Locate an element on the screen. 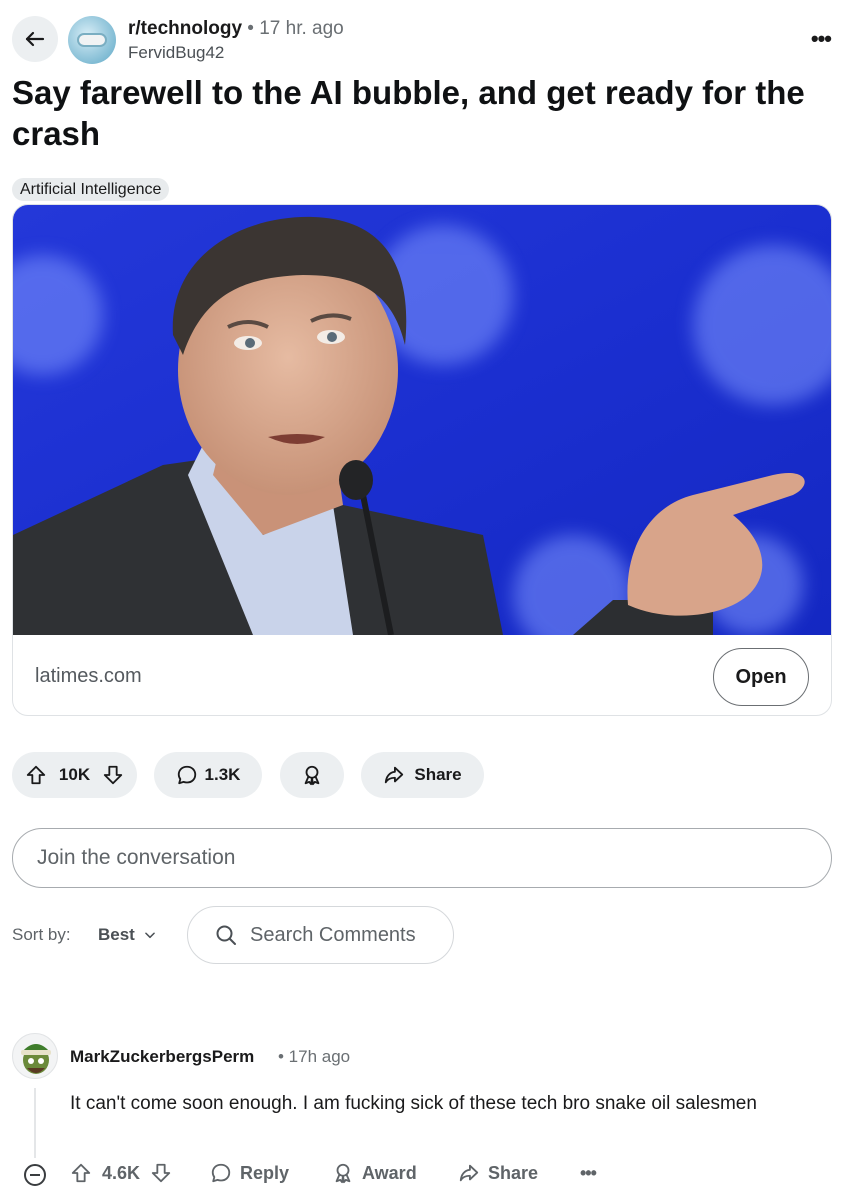  comment-award-button: Award is located at coordinates (374, 1173).